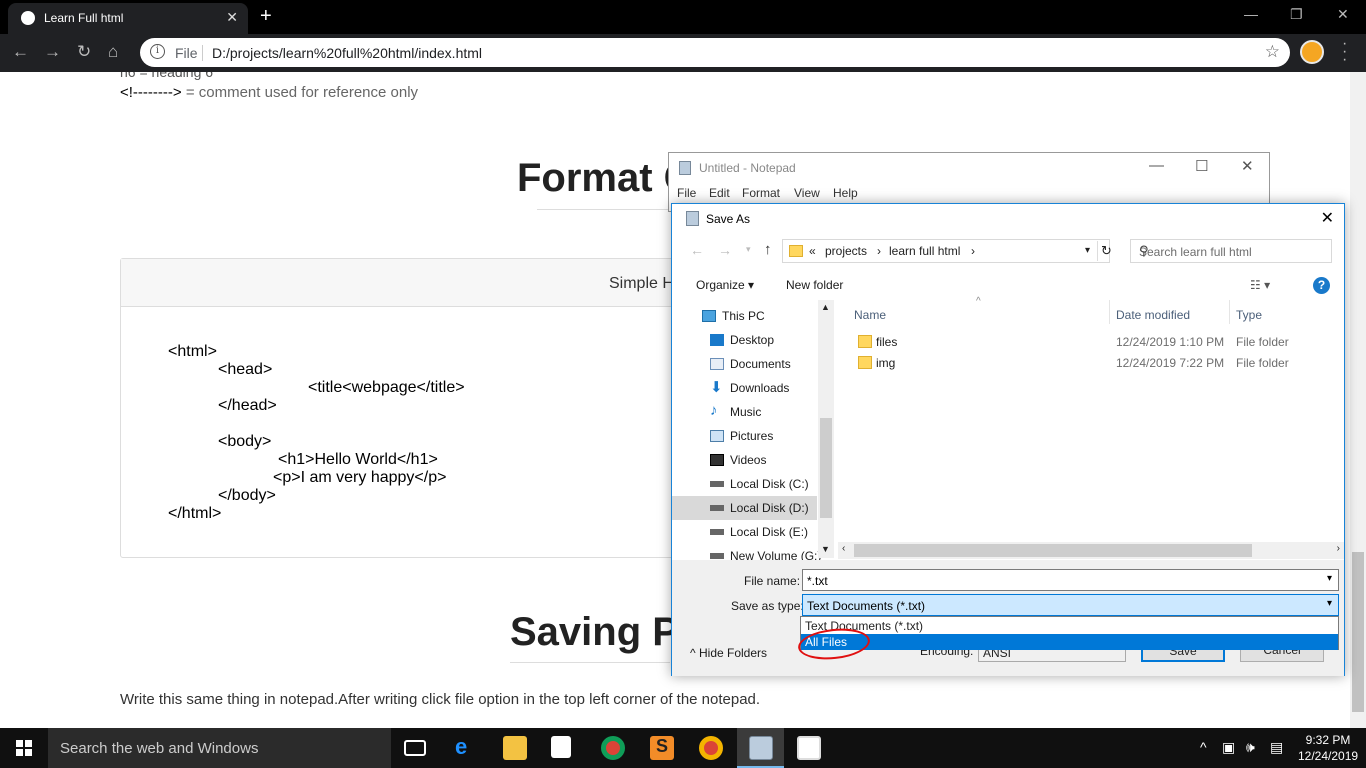  I want to click on save-type-select: Text Documents (*.txt) ▾, so click(1070, 605).